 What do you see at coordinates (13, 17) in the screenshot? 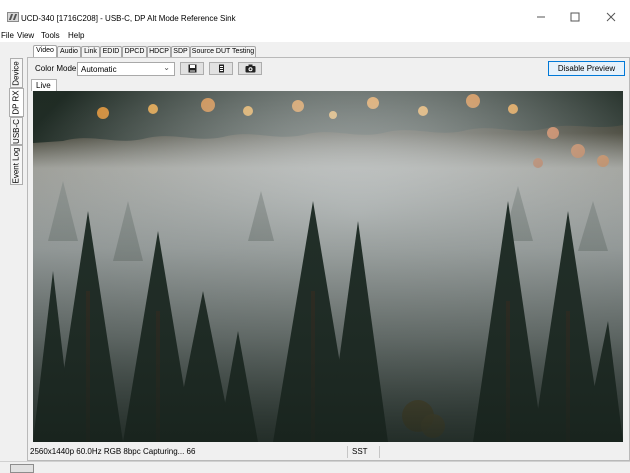
I see `app-logo-icon` at bounding box center [13, 17].